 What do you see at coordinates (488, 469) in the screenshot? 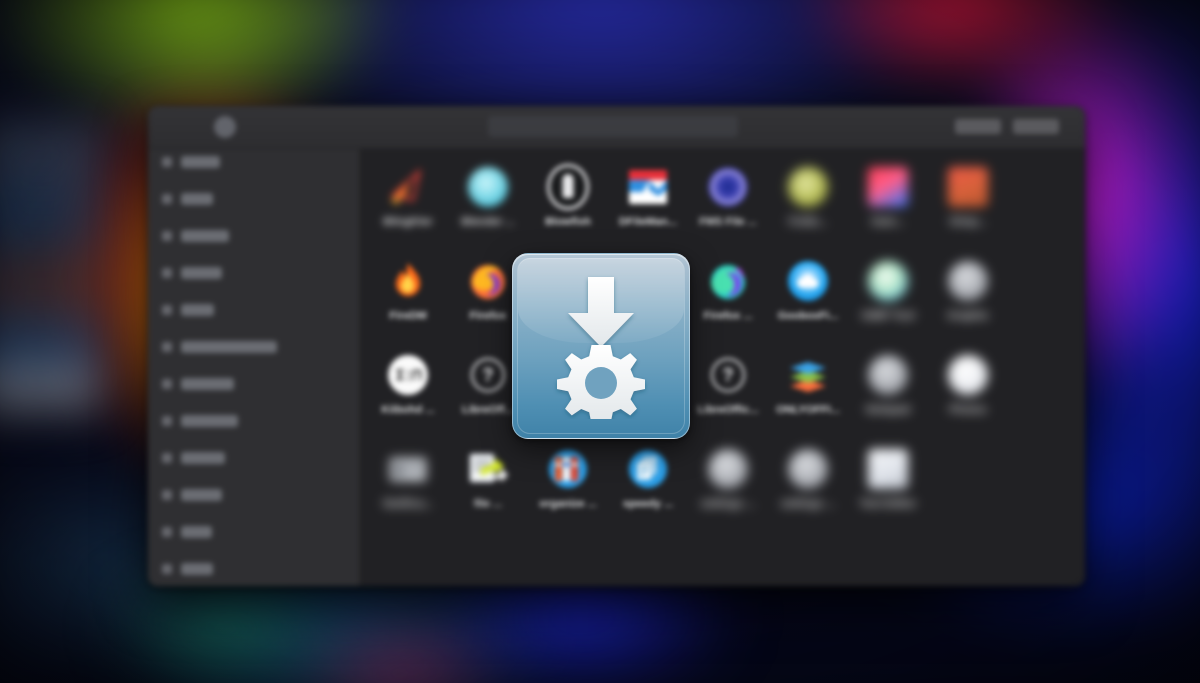
I see `file-convert-icon` at bounding box center [488, 469].